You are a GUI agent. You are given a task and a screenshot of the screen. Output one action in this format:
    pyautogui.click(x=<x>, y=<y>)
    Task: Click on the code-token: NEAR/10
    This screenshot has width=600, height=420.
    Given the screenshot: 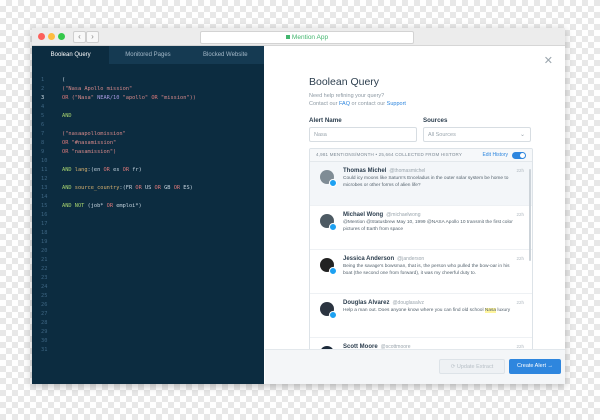 What is the action you would take?
    pyautogui.click(x=108, y=98)
    